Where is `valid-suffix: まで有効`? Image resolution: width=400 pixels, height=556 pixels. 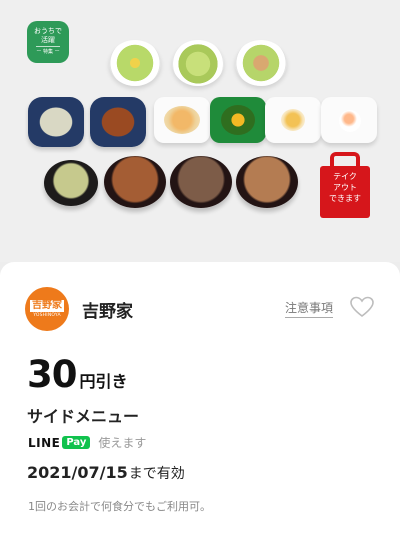
valid-suffix: まで有効 is located at coordinates (156, 474).